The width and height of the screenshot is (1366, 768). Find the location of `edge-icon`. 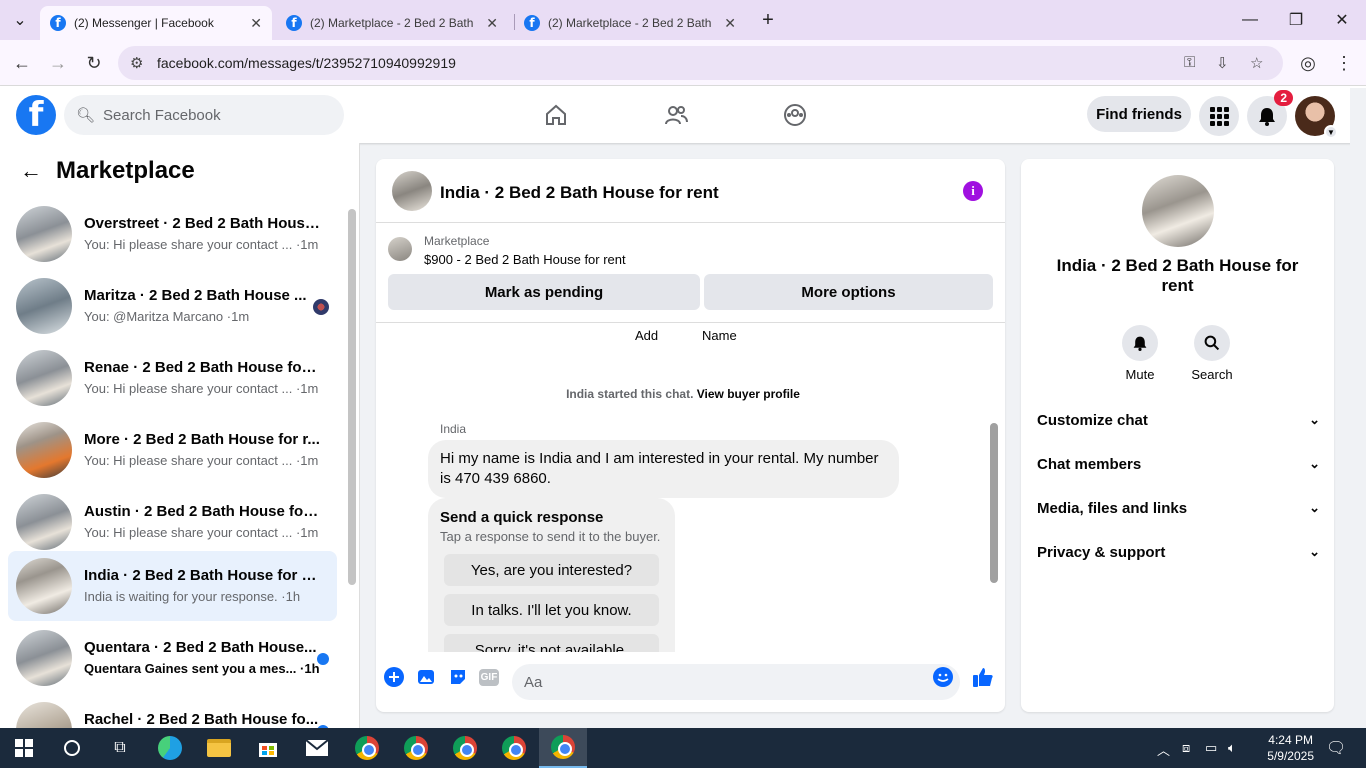

edge-icon is located at coordinates (170, 748).